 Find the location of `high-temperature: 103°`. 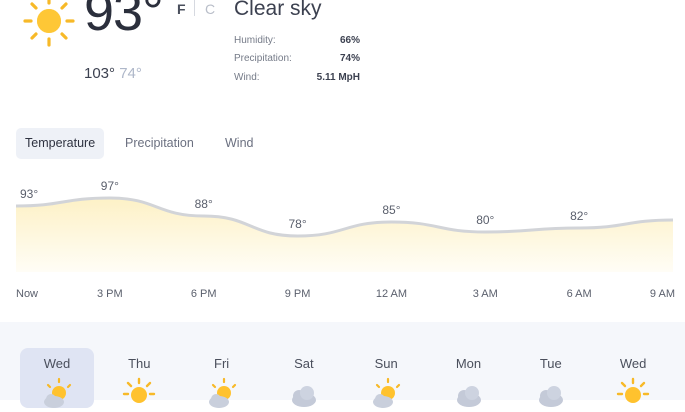

high-temperature: 103° is located at coordinates (100, 73).